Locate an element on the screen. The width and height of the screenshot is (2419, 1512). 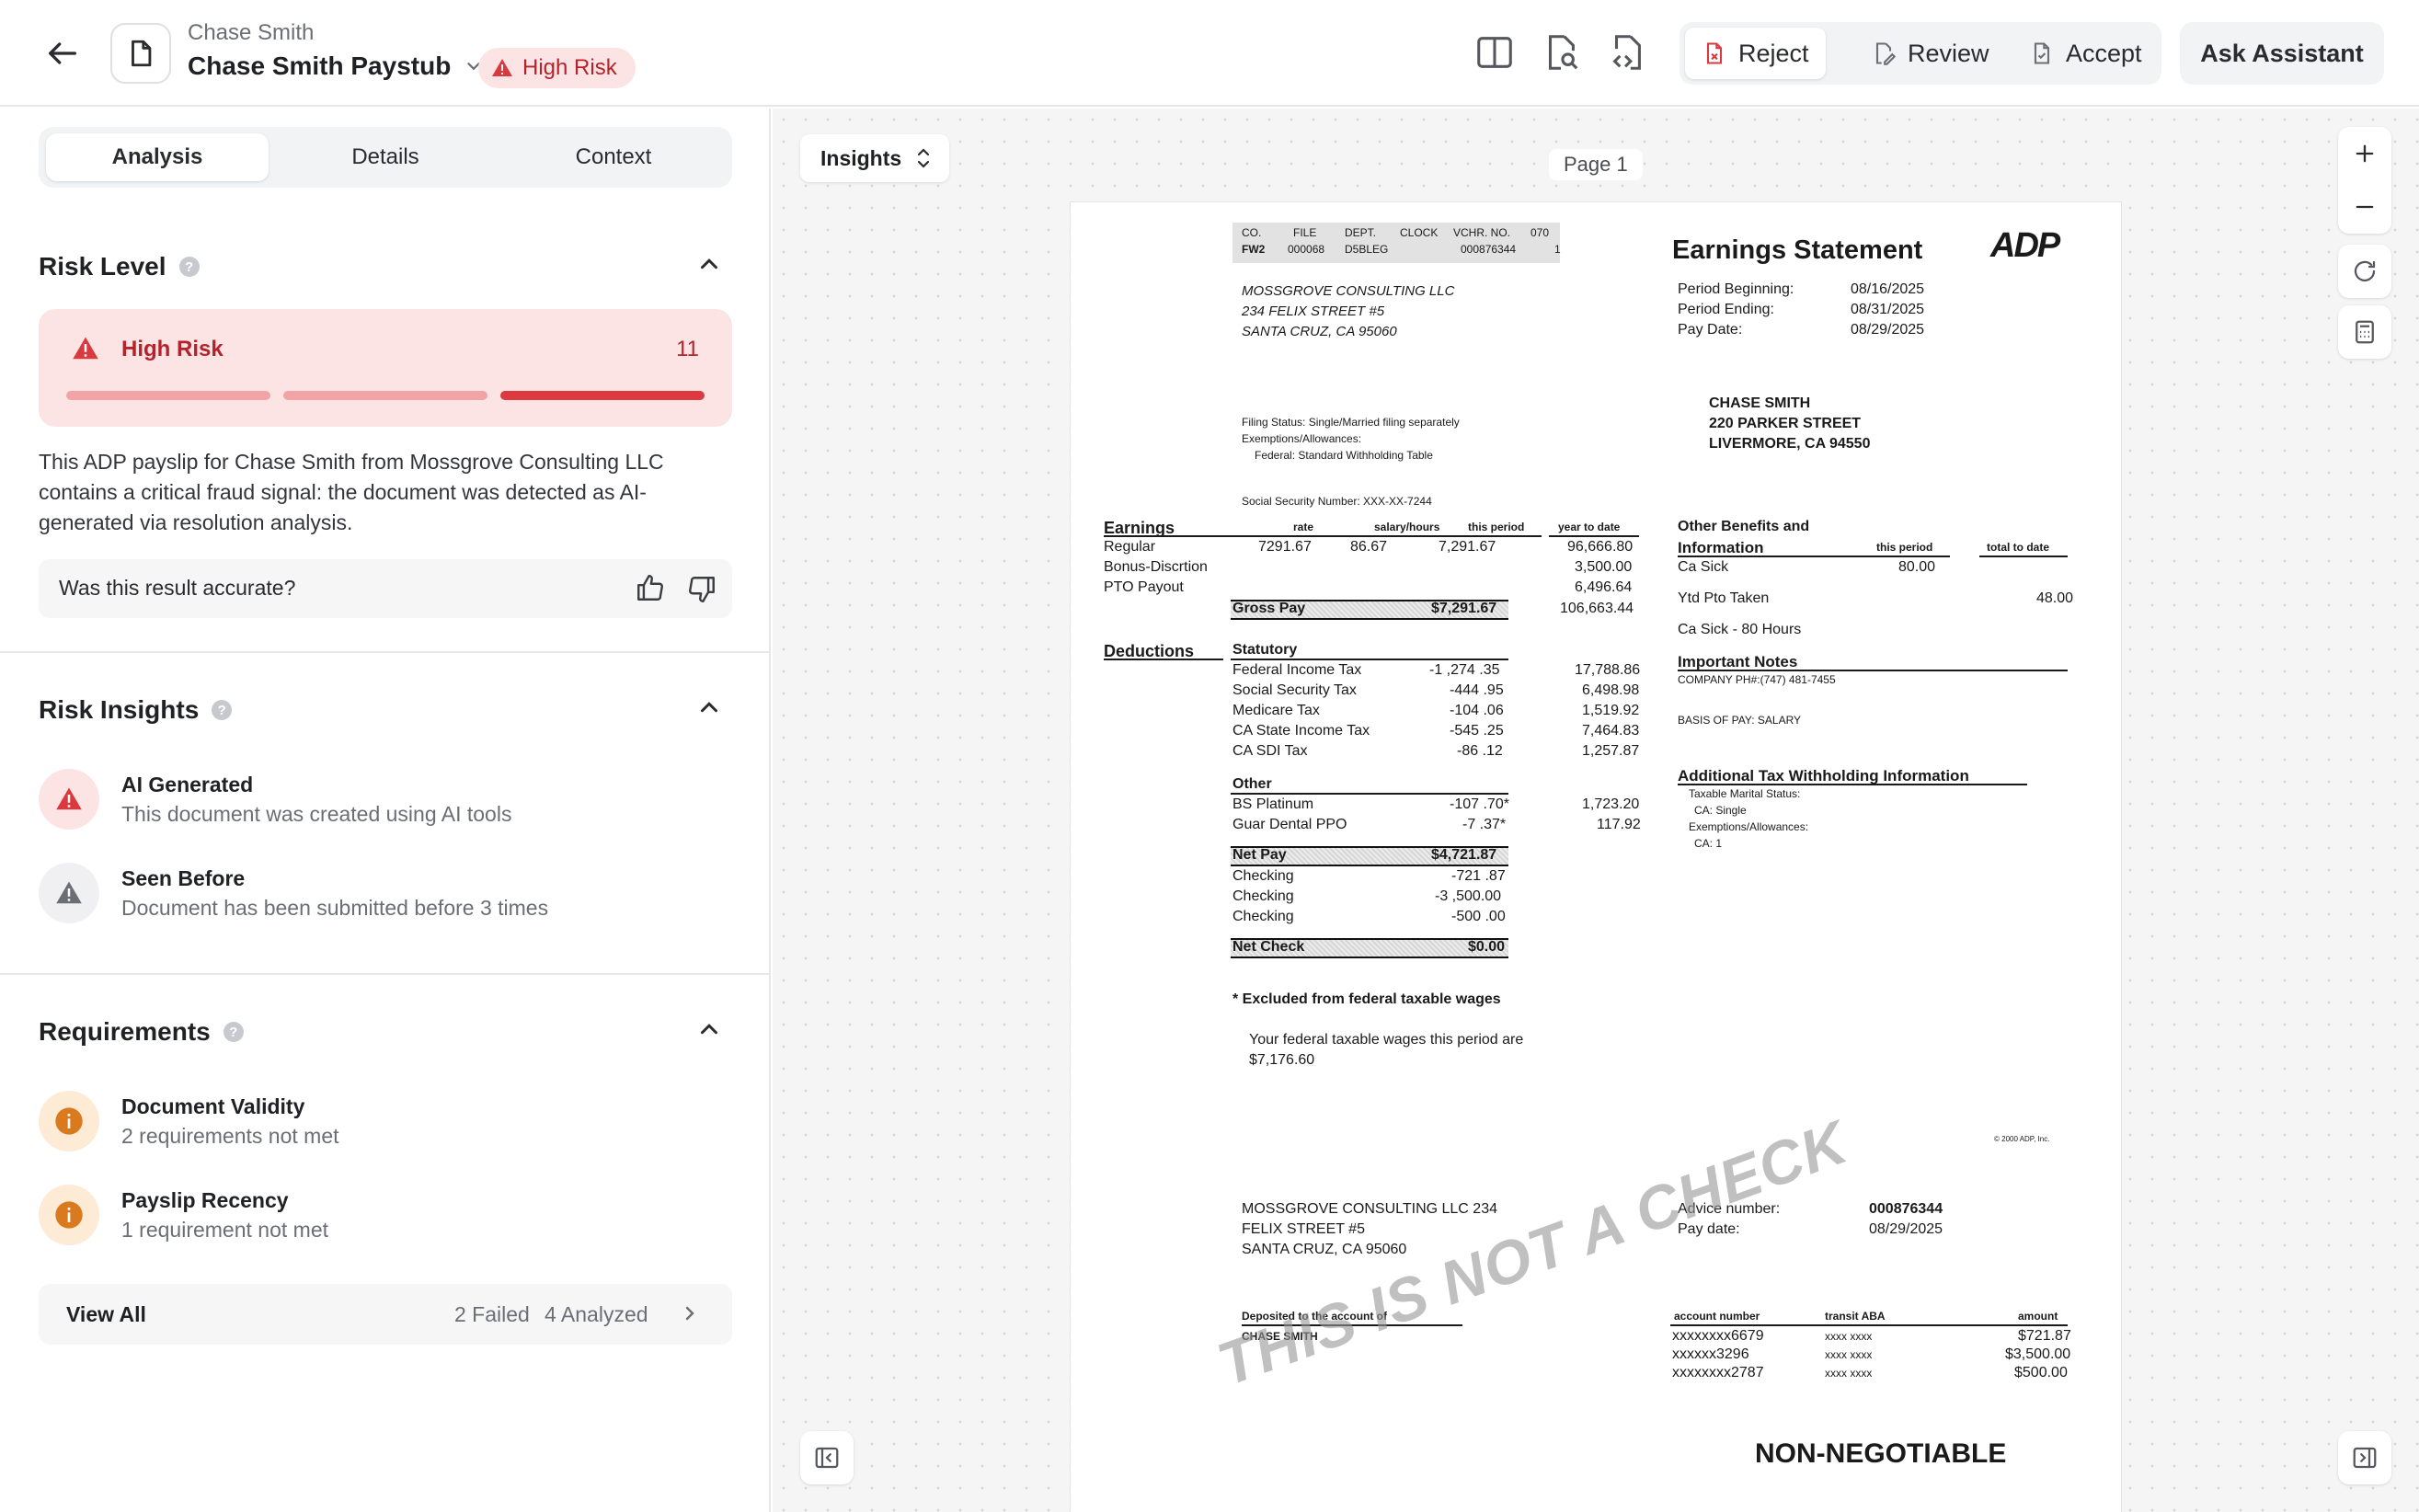
this-period-header: this period is located at coordinates (1497, 527).